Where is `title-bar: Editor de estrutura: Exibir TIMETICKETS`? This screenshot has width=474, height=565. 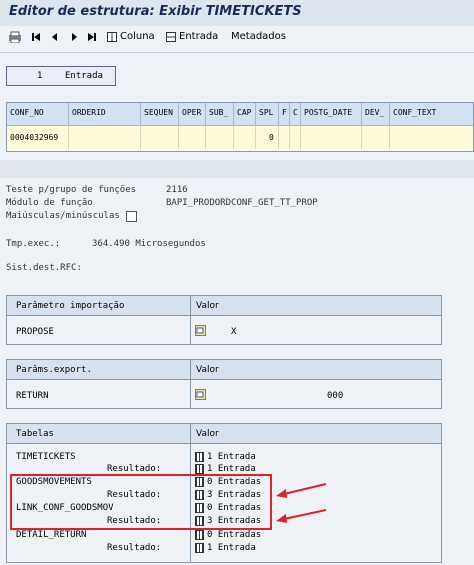 title-bar: Editor de estrutura: Exibir TIMETICKETS is located at coordinates (237, 13).